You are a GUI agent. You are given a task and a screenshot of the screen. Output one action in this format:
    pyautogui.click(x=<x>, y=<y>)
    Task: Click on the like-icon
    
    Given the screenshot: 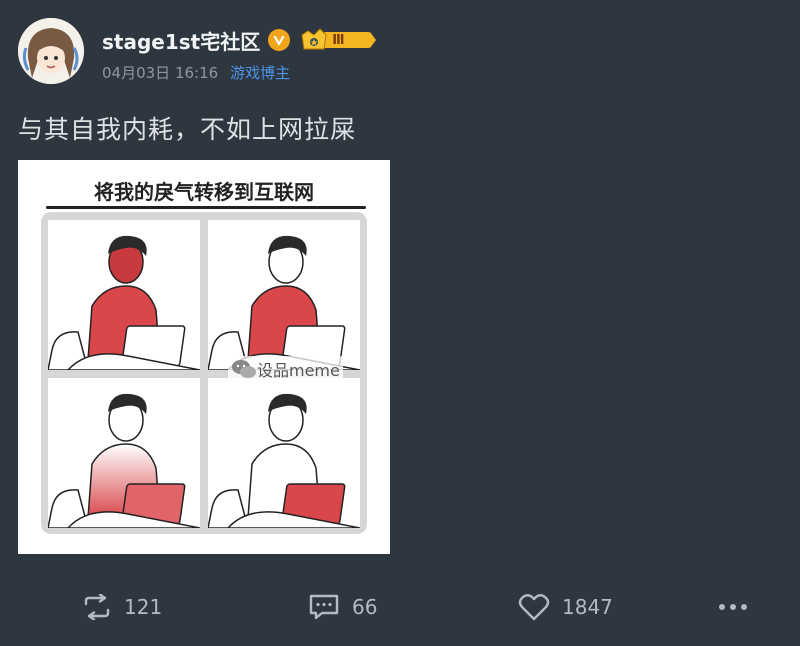 What is the action you would take?
    pyautogui.click(x=534, y=607)
    